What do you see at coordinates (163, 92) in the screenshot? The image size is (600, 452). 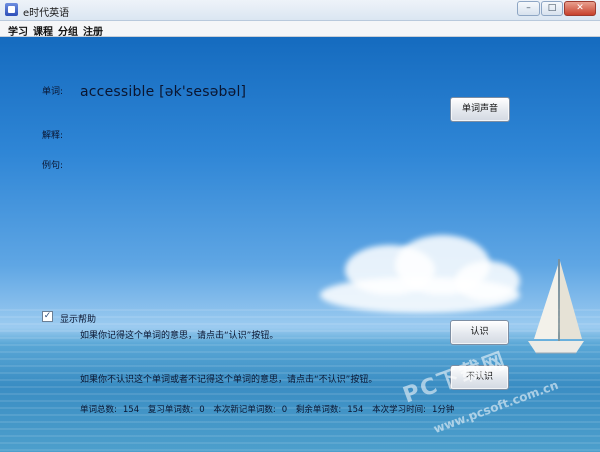 I see `current-word: accessible [ək'sesəbəl]` at bounding box center [163, 92].